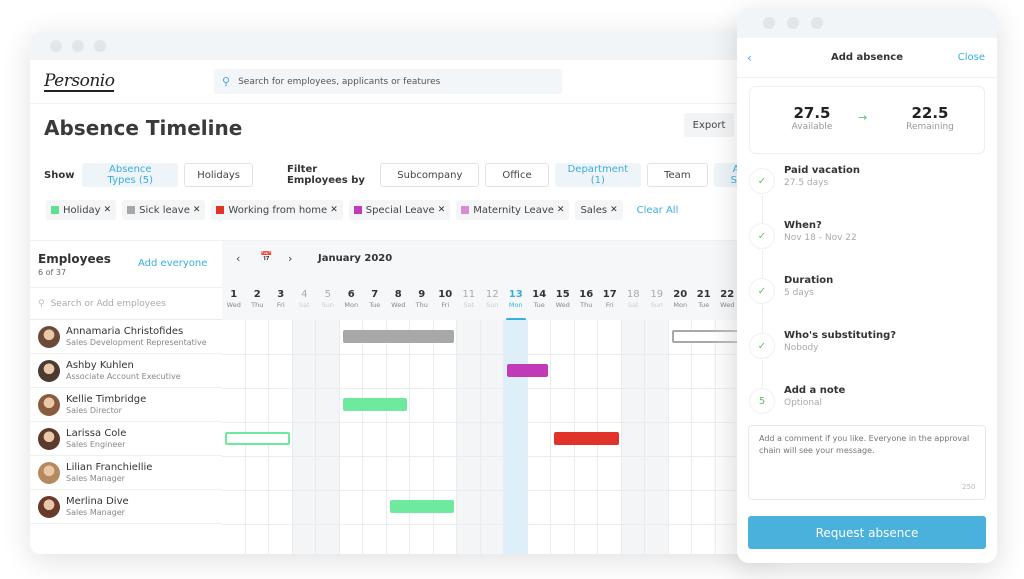 The width and height of the screenshot is (1024, 579). What do you see at coordinates (867, 58) in the screenshot?
I see `panel-header: ‹ Add absence Close` at bounding box center [867, 58].